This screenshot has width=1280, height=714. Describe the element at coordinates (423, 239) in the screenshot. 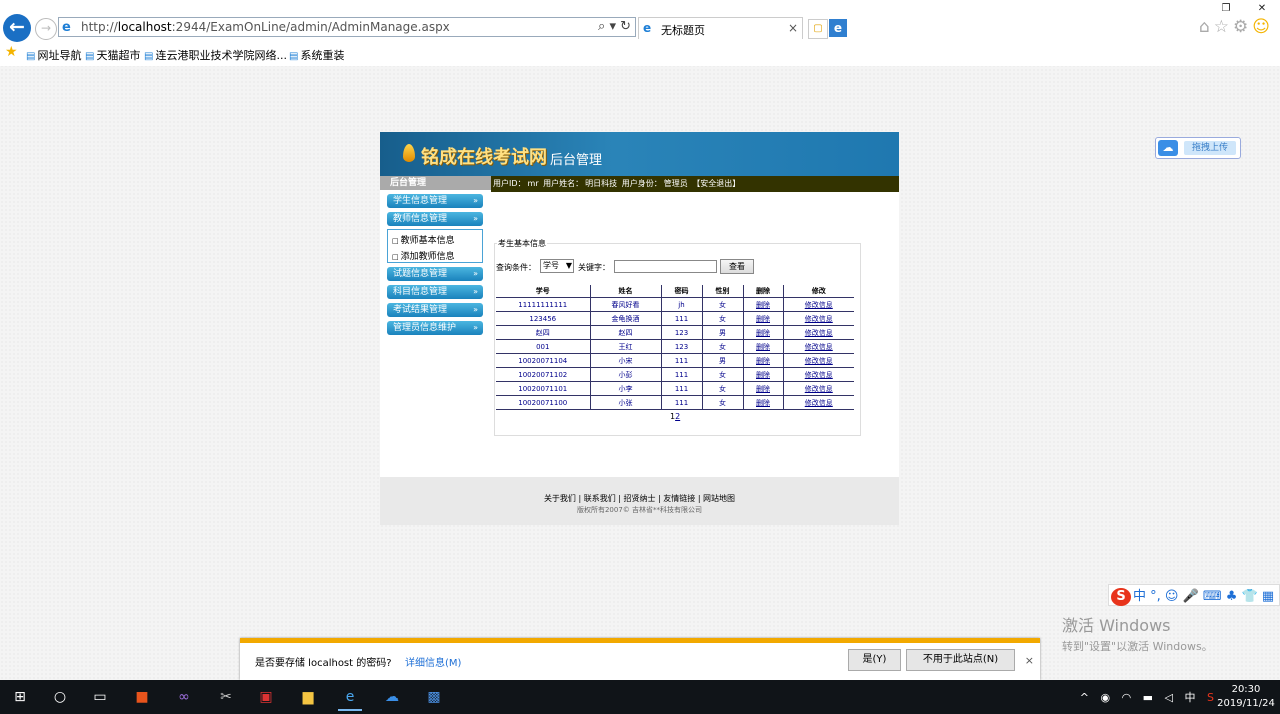

I see `submenu-teacher-basic: □ 教师基本信息` at that location.